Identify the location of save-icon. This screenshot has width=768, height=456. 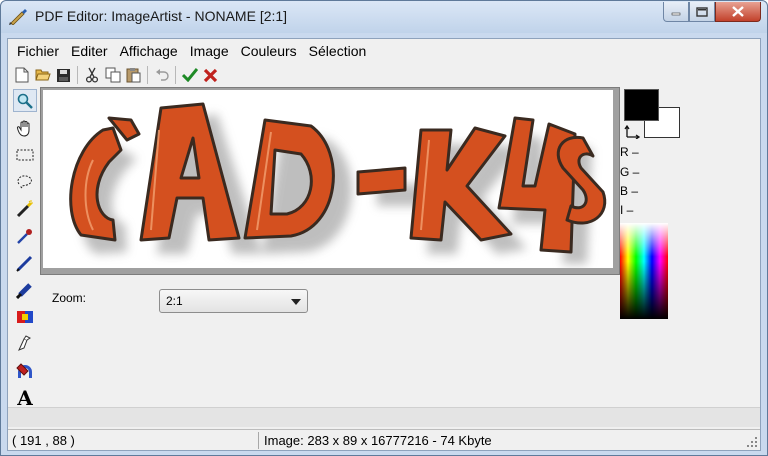
(63, 75).